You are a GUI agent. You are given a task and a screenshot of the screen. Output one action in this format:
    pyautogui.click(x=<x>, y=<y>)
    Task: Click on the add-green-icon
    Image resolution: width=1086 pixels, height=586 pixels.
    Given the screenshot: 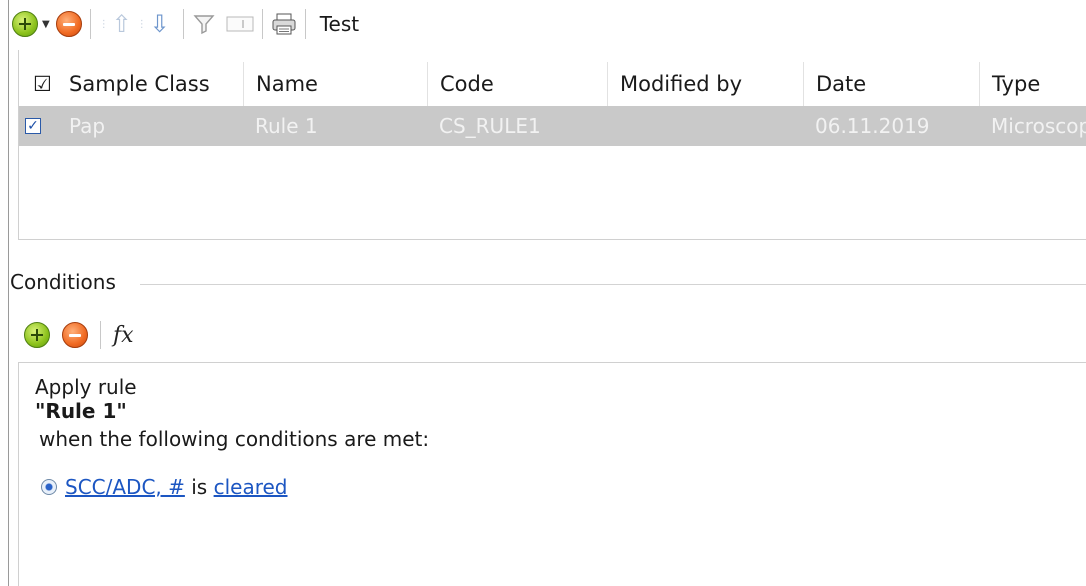 What is the action you would take?
    pyautogui.click(x=25, y=24)
    